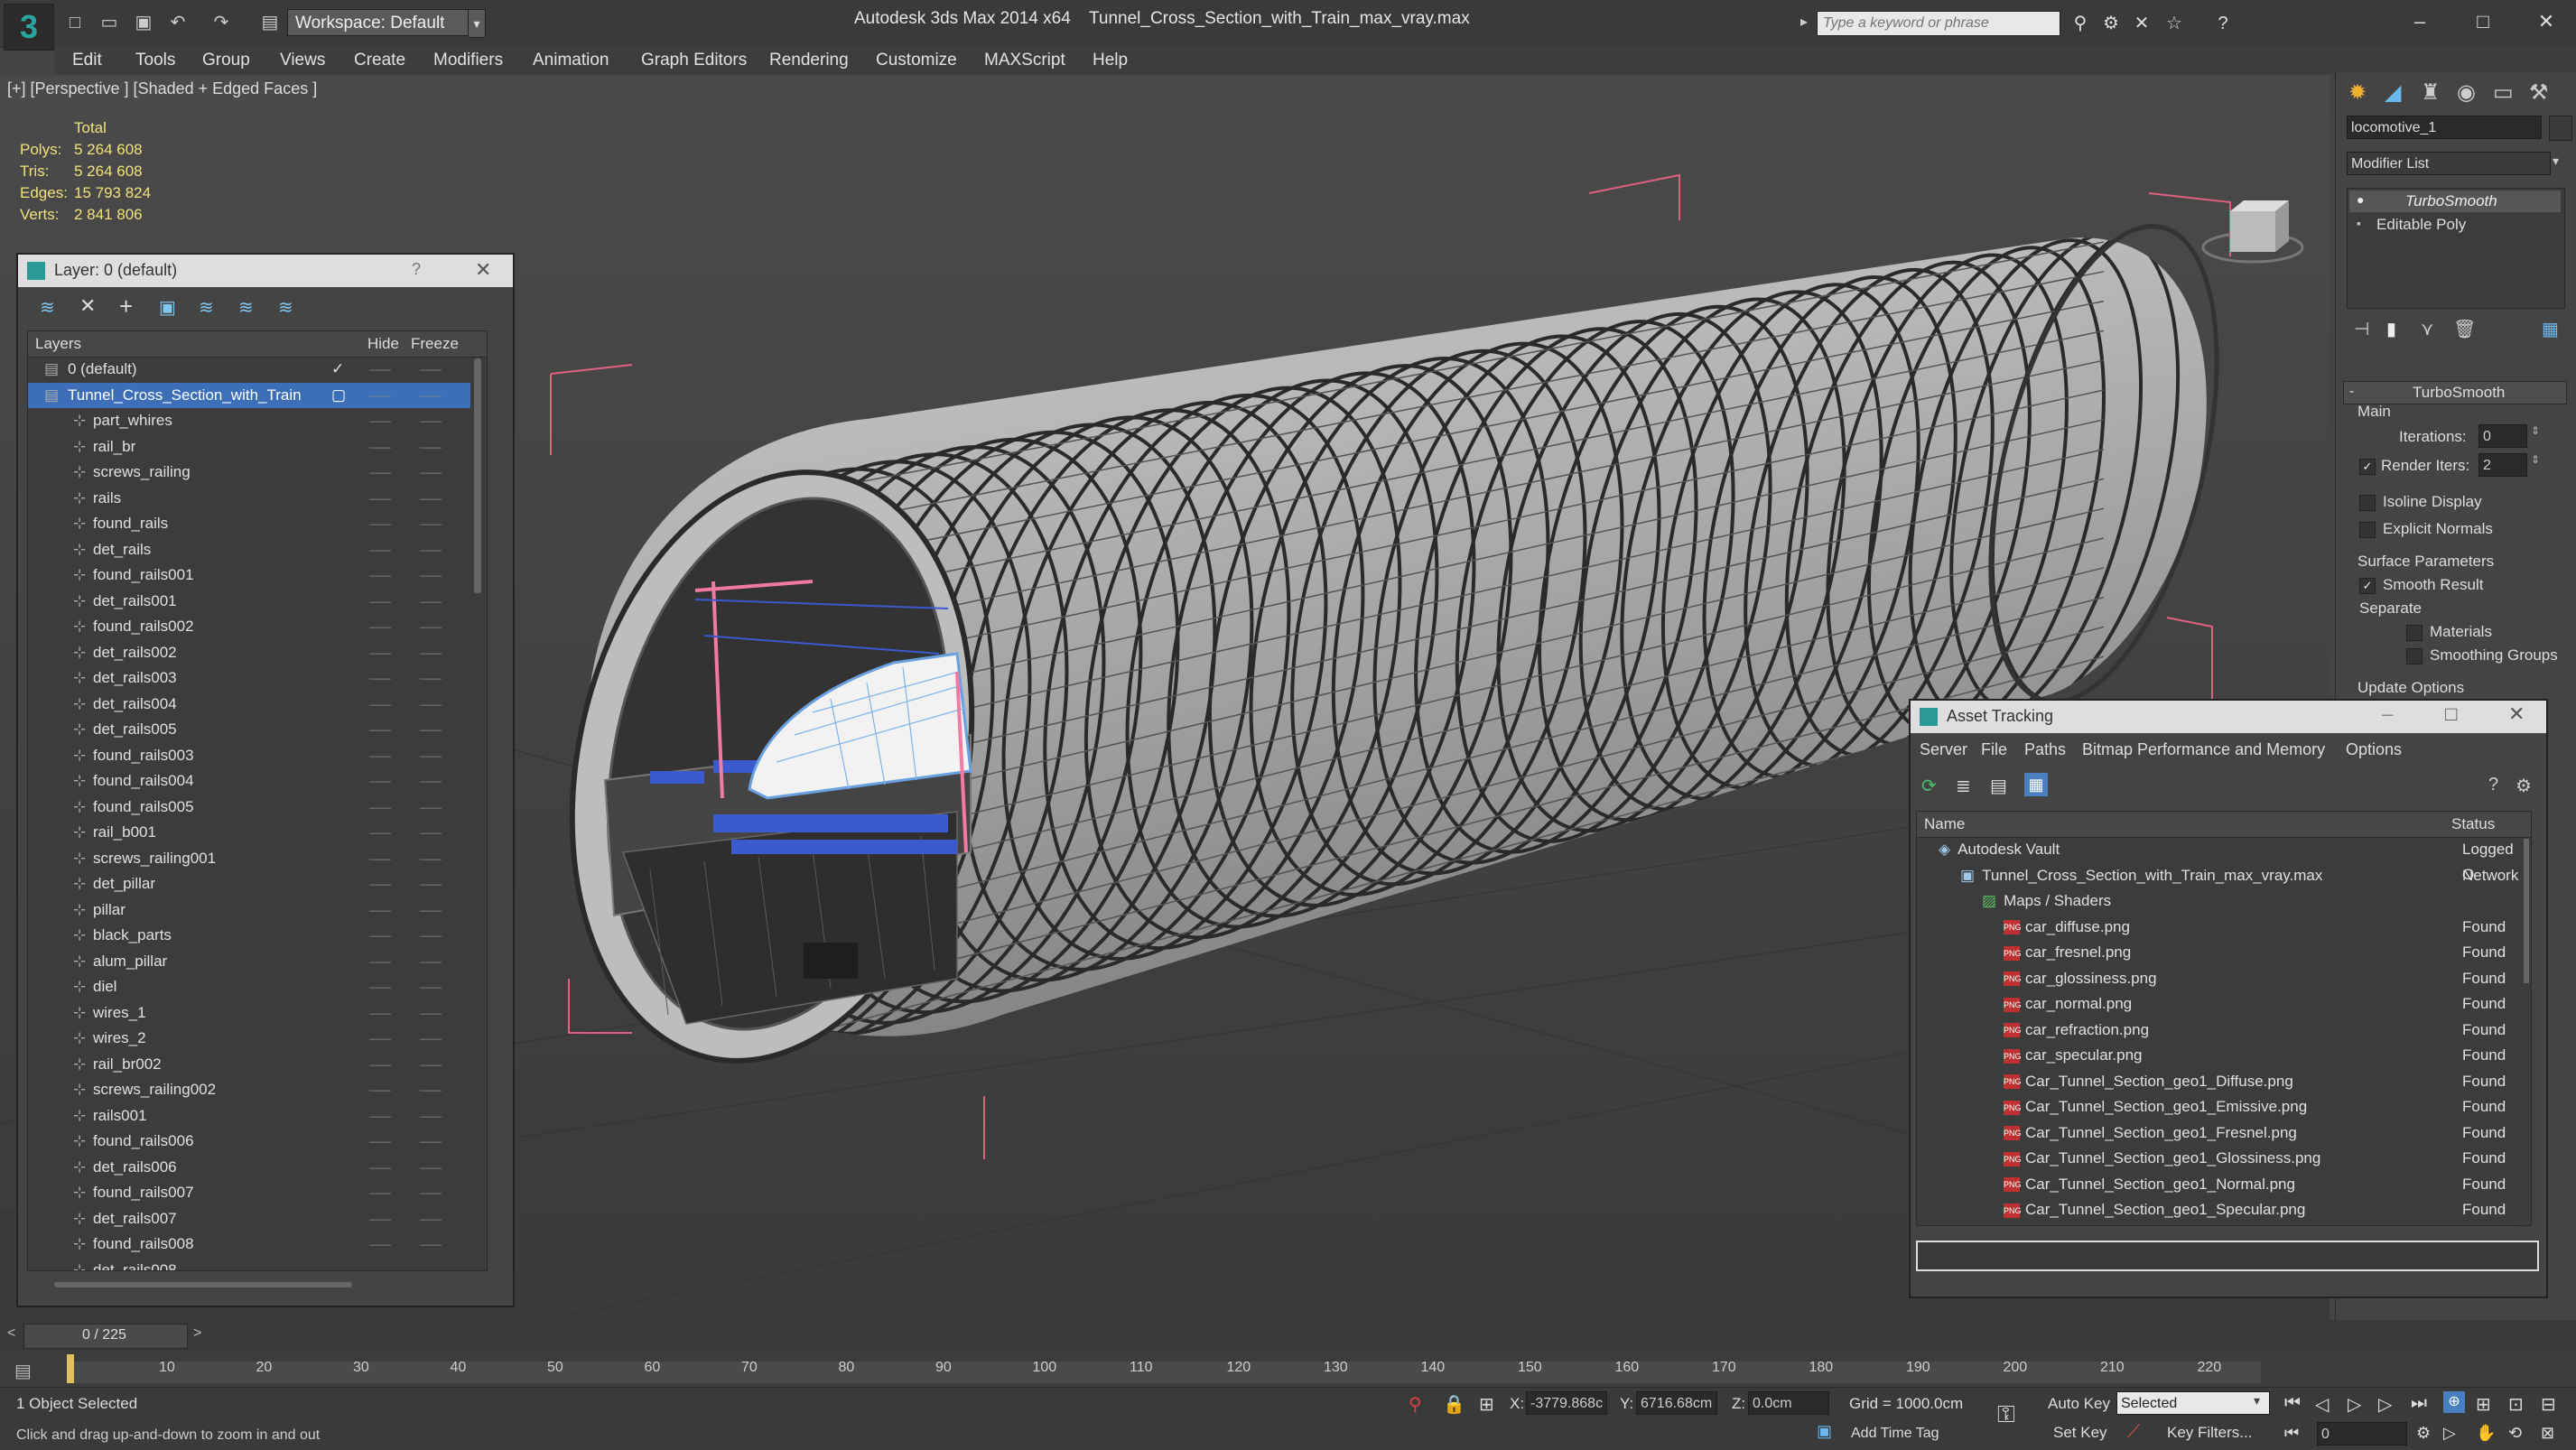 The height and width of the screenshot is (1450, 2576). What do you see at coordinates (1788, 1403) in the screenshot?
I see `z-coordinate-field: 0.0cm` at bounding box center [1788, 1403].